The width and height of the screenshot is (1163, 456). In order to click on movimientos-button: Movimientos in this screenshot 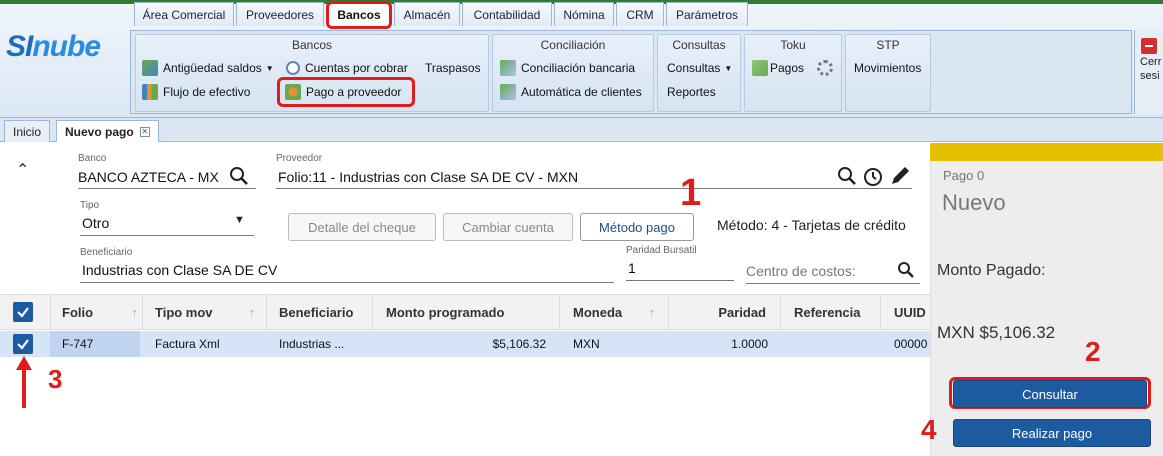, I will do `click(887, 68)`.